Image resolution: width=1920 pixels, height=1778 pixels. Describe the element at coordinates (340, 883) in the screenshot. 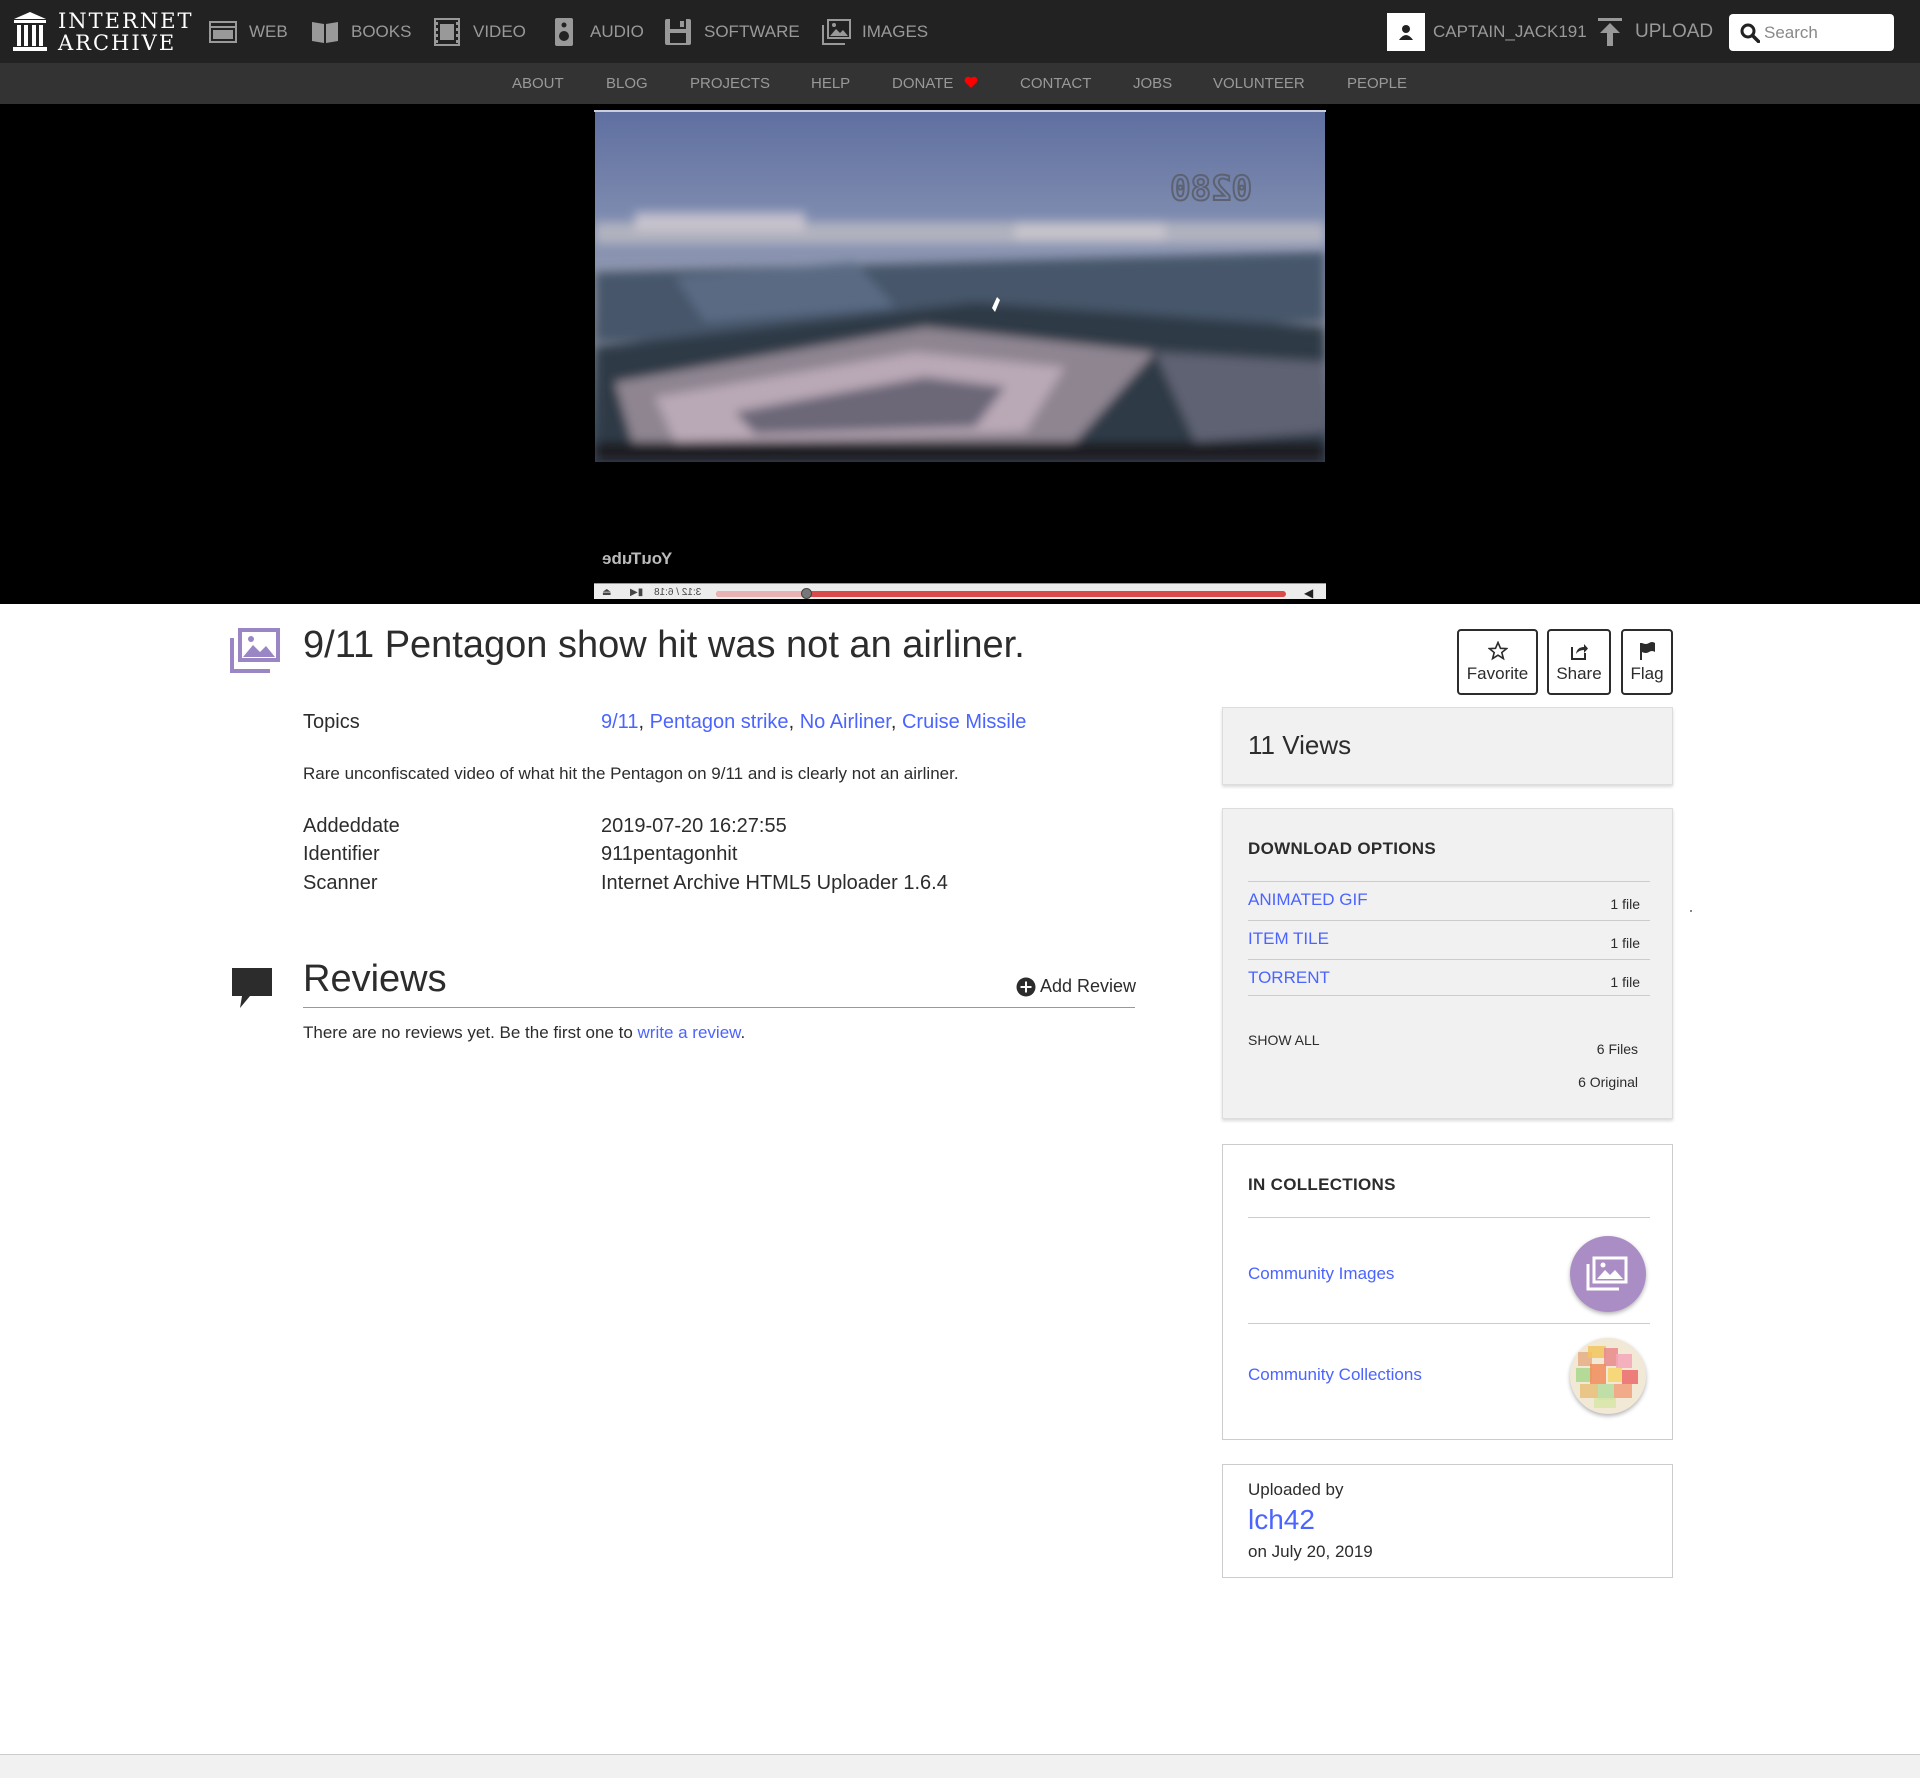

I see `metadata-label: Scanner` at that location.